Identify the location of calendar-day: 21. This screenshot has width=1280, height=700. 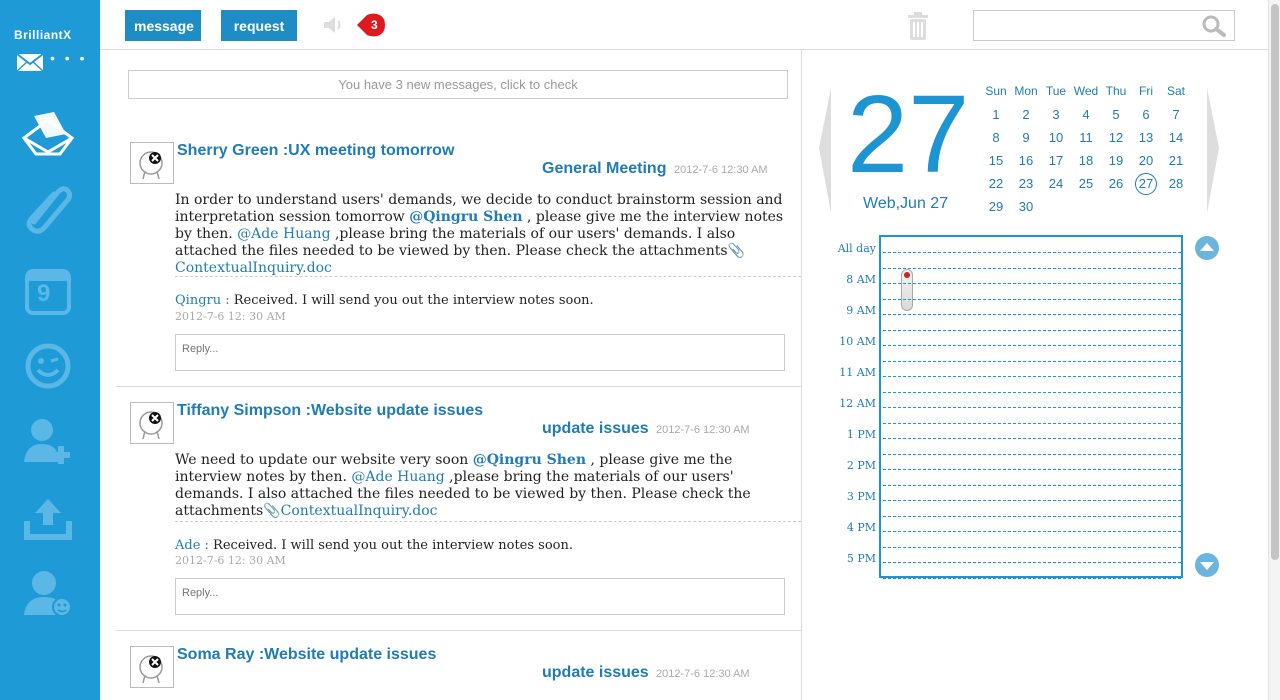
(1176, 160).